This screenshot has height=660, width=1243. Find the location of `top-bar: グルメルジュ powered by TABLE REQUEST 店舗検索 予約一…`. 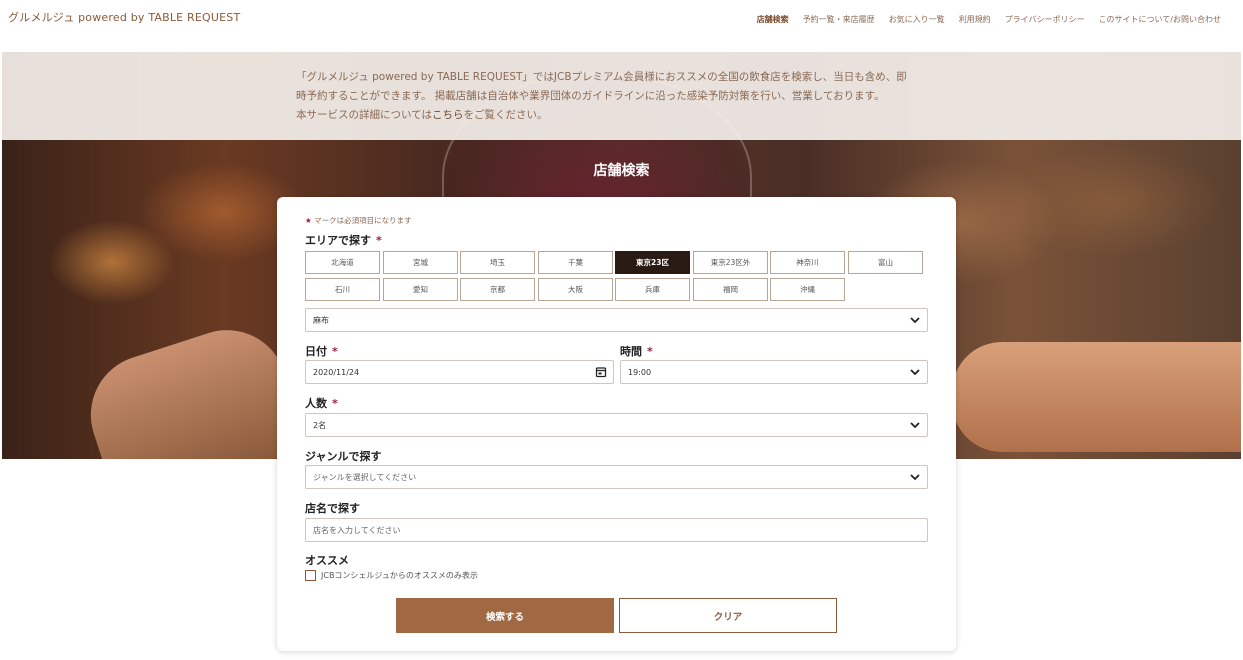

top-bar: グルメルジュ powered by TABLE REQUEST 店舗検索 予約一… is located at coordinates (621, 26).